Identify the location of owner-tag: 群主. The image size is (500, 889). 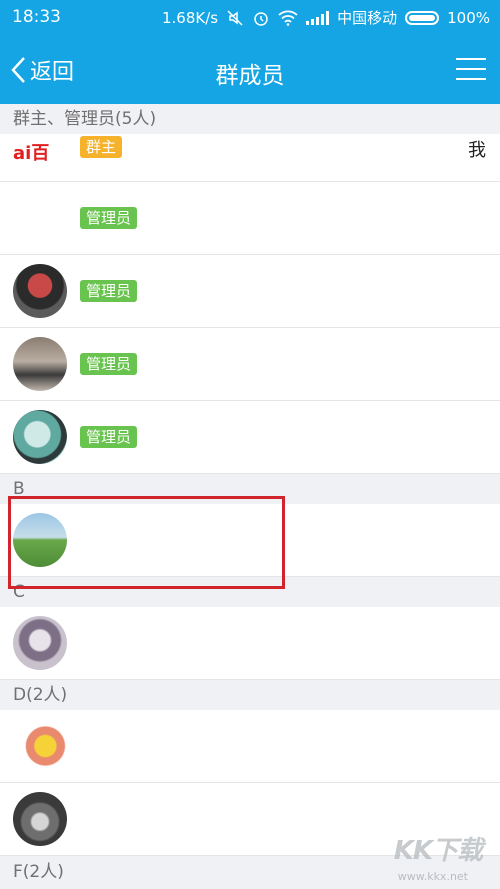
(101, 147).